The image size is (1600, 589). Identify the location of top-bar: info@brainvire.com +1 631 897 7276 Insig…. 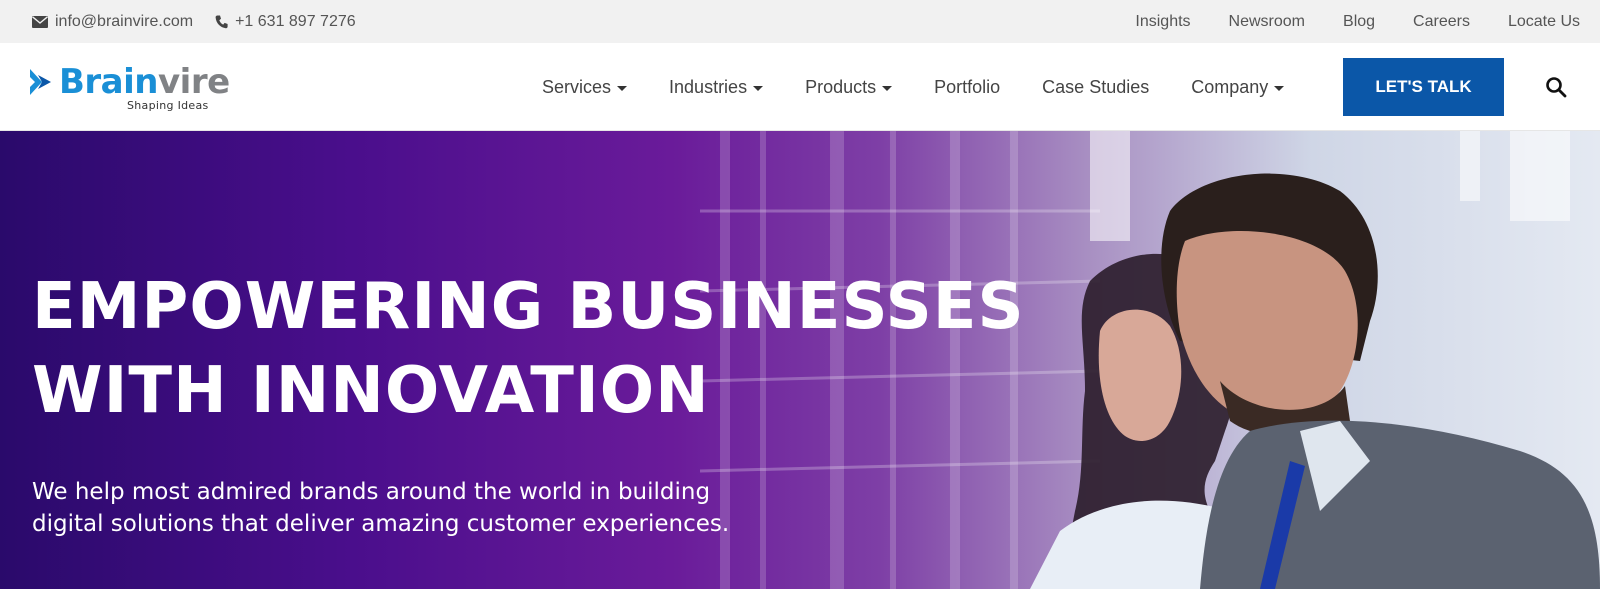
(800, 21).